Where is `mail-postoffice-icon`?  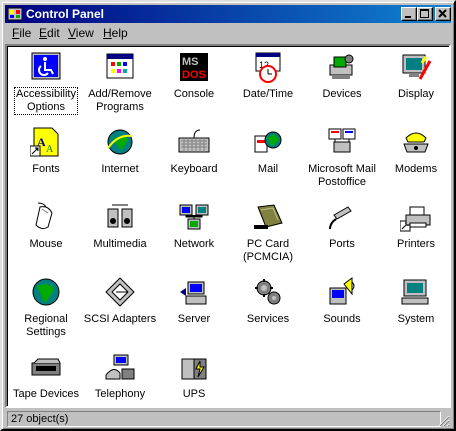 mail-postoffice-icon is located at coordinates (342, 140).